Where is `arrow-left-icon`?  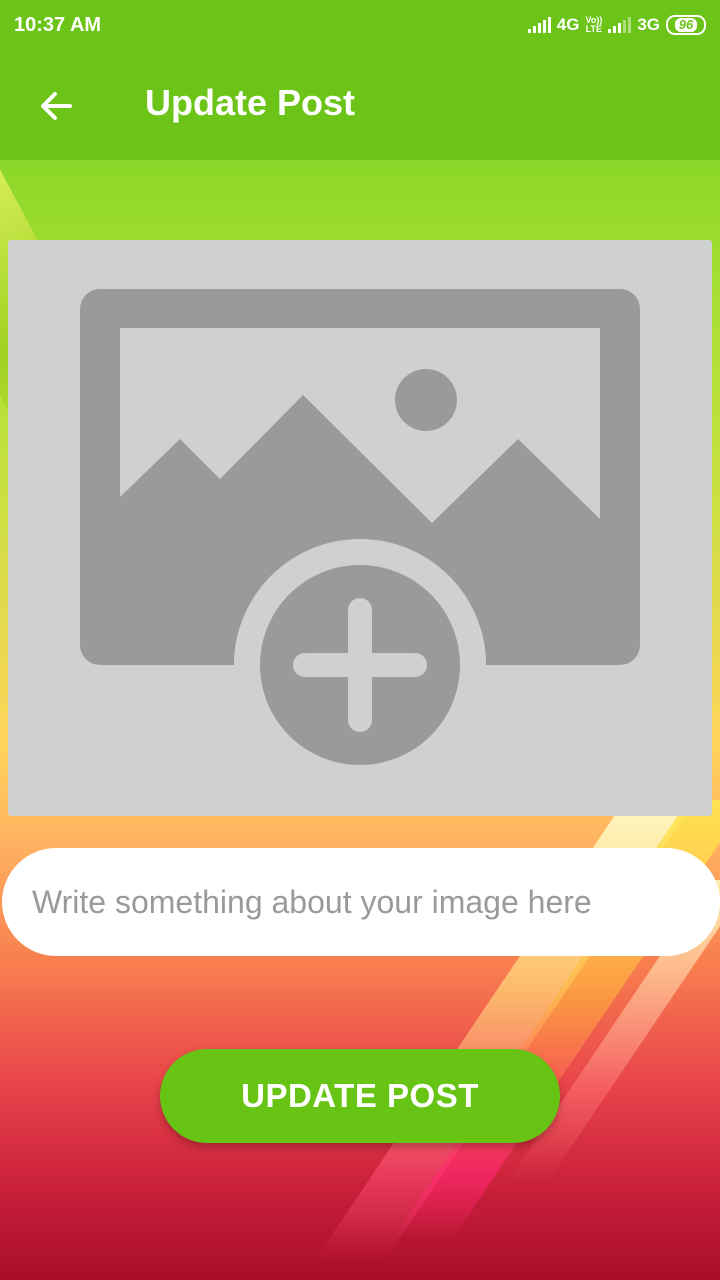
arrow-left-icon is located at coordinates (56, 106).